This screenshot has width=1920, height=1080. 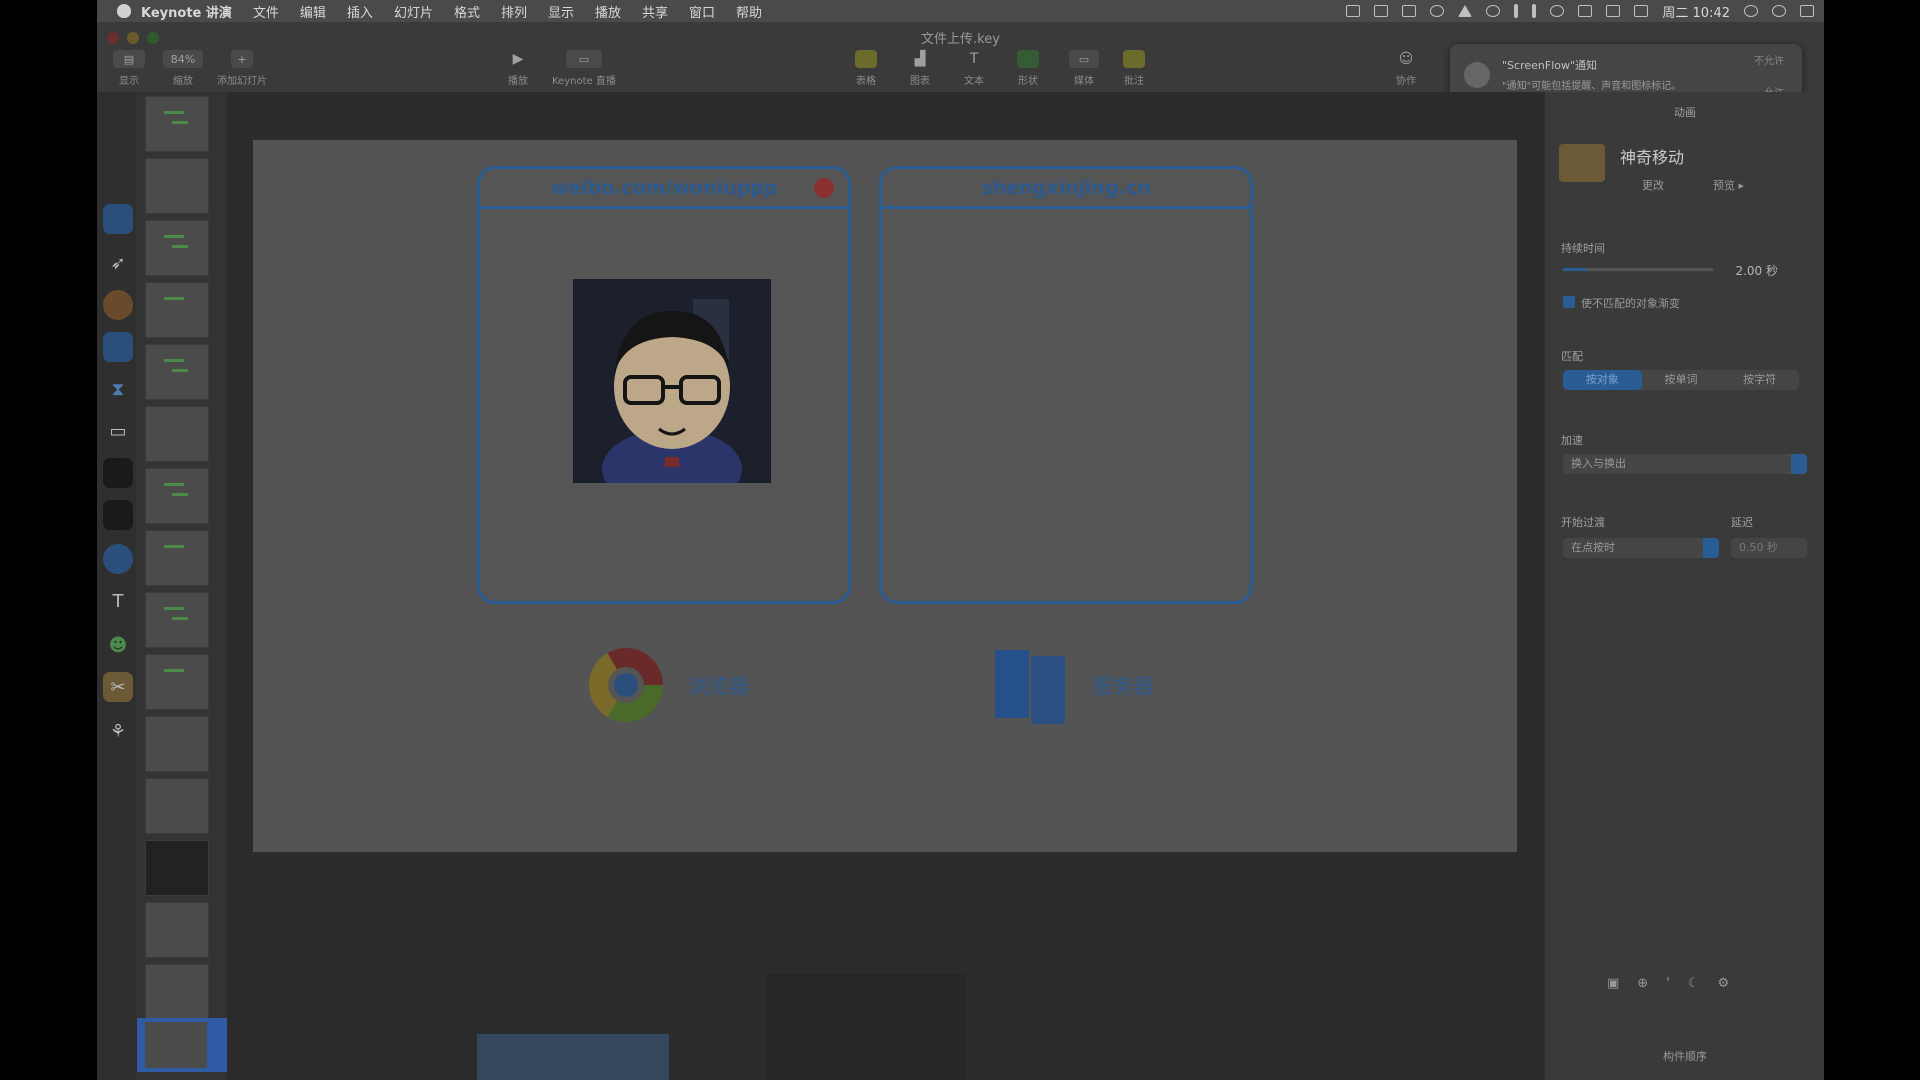 I want to click on qq-icon, so click(x=118, y=559).